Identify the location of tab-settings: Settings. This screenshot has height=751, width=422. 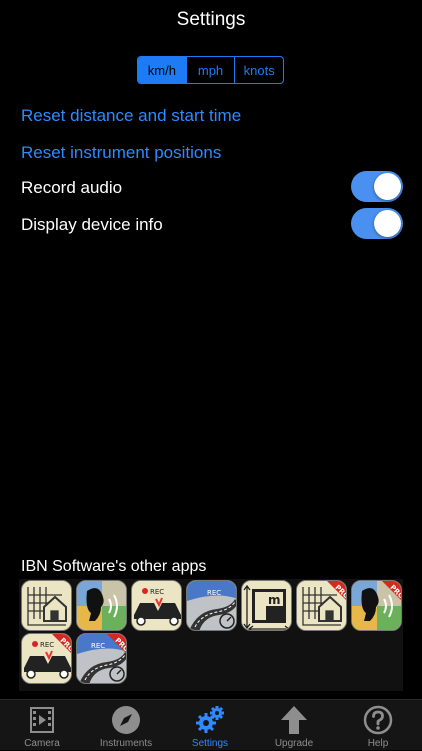
(210, 725).